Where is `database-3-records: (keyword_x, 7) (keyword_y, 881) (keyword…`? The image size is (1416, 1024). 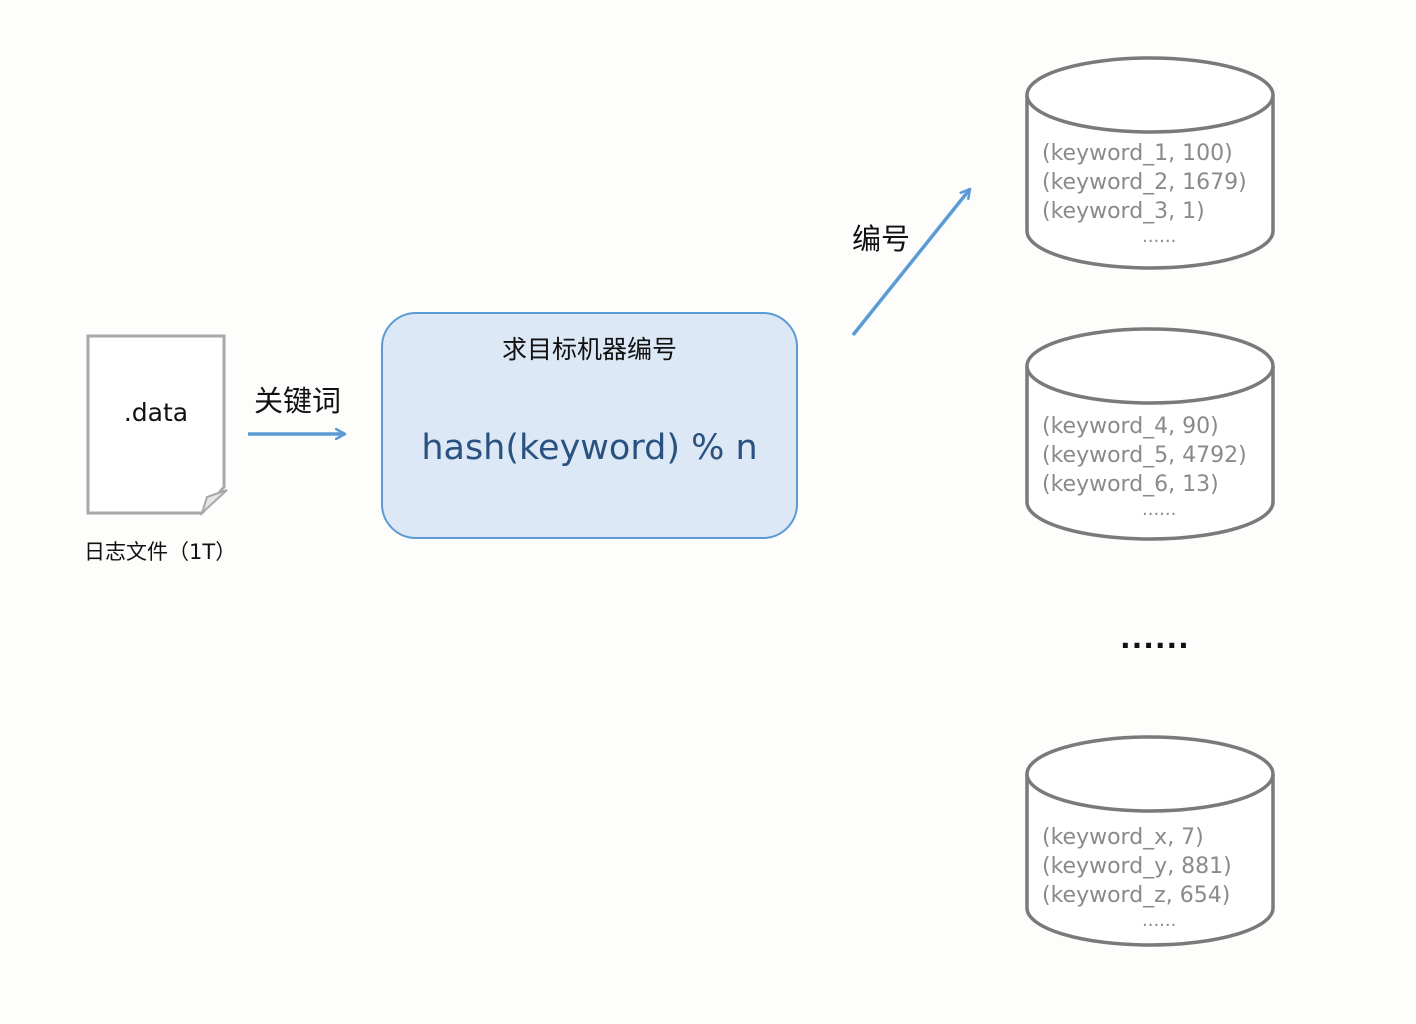 database-3-records: (keyword_x, 7) (keyword_y, 881) (keyword… is located at coordinates (1137, 877).